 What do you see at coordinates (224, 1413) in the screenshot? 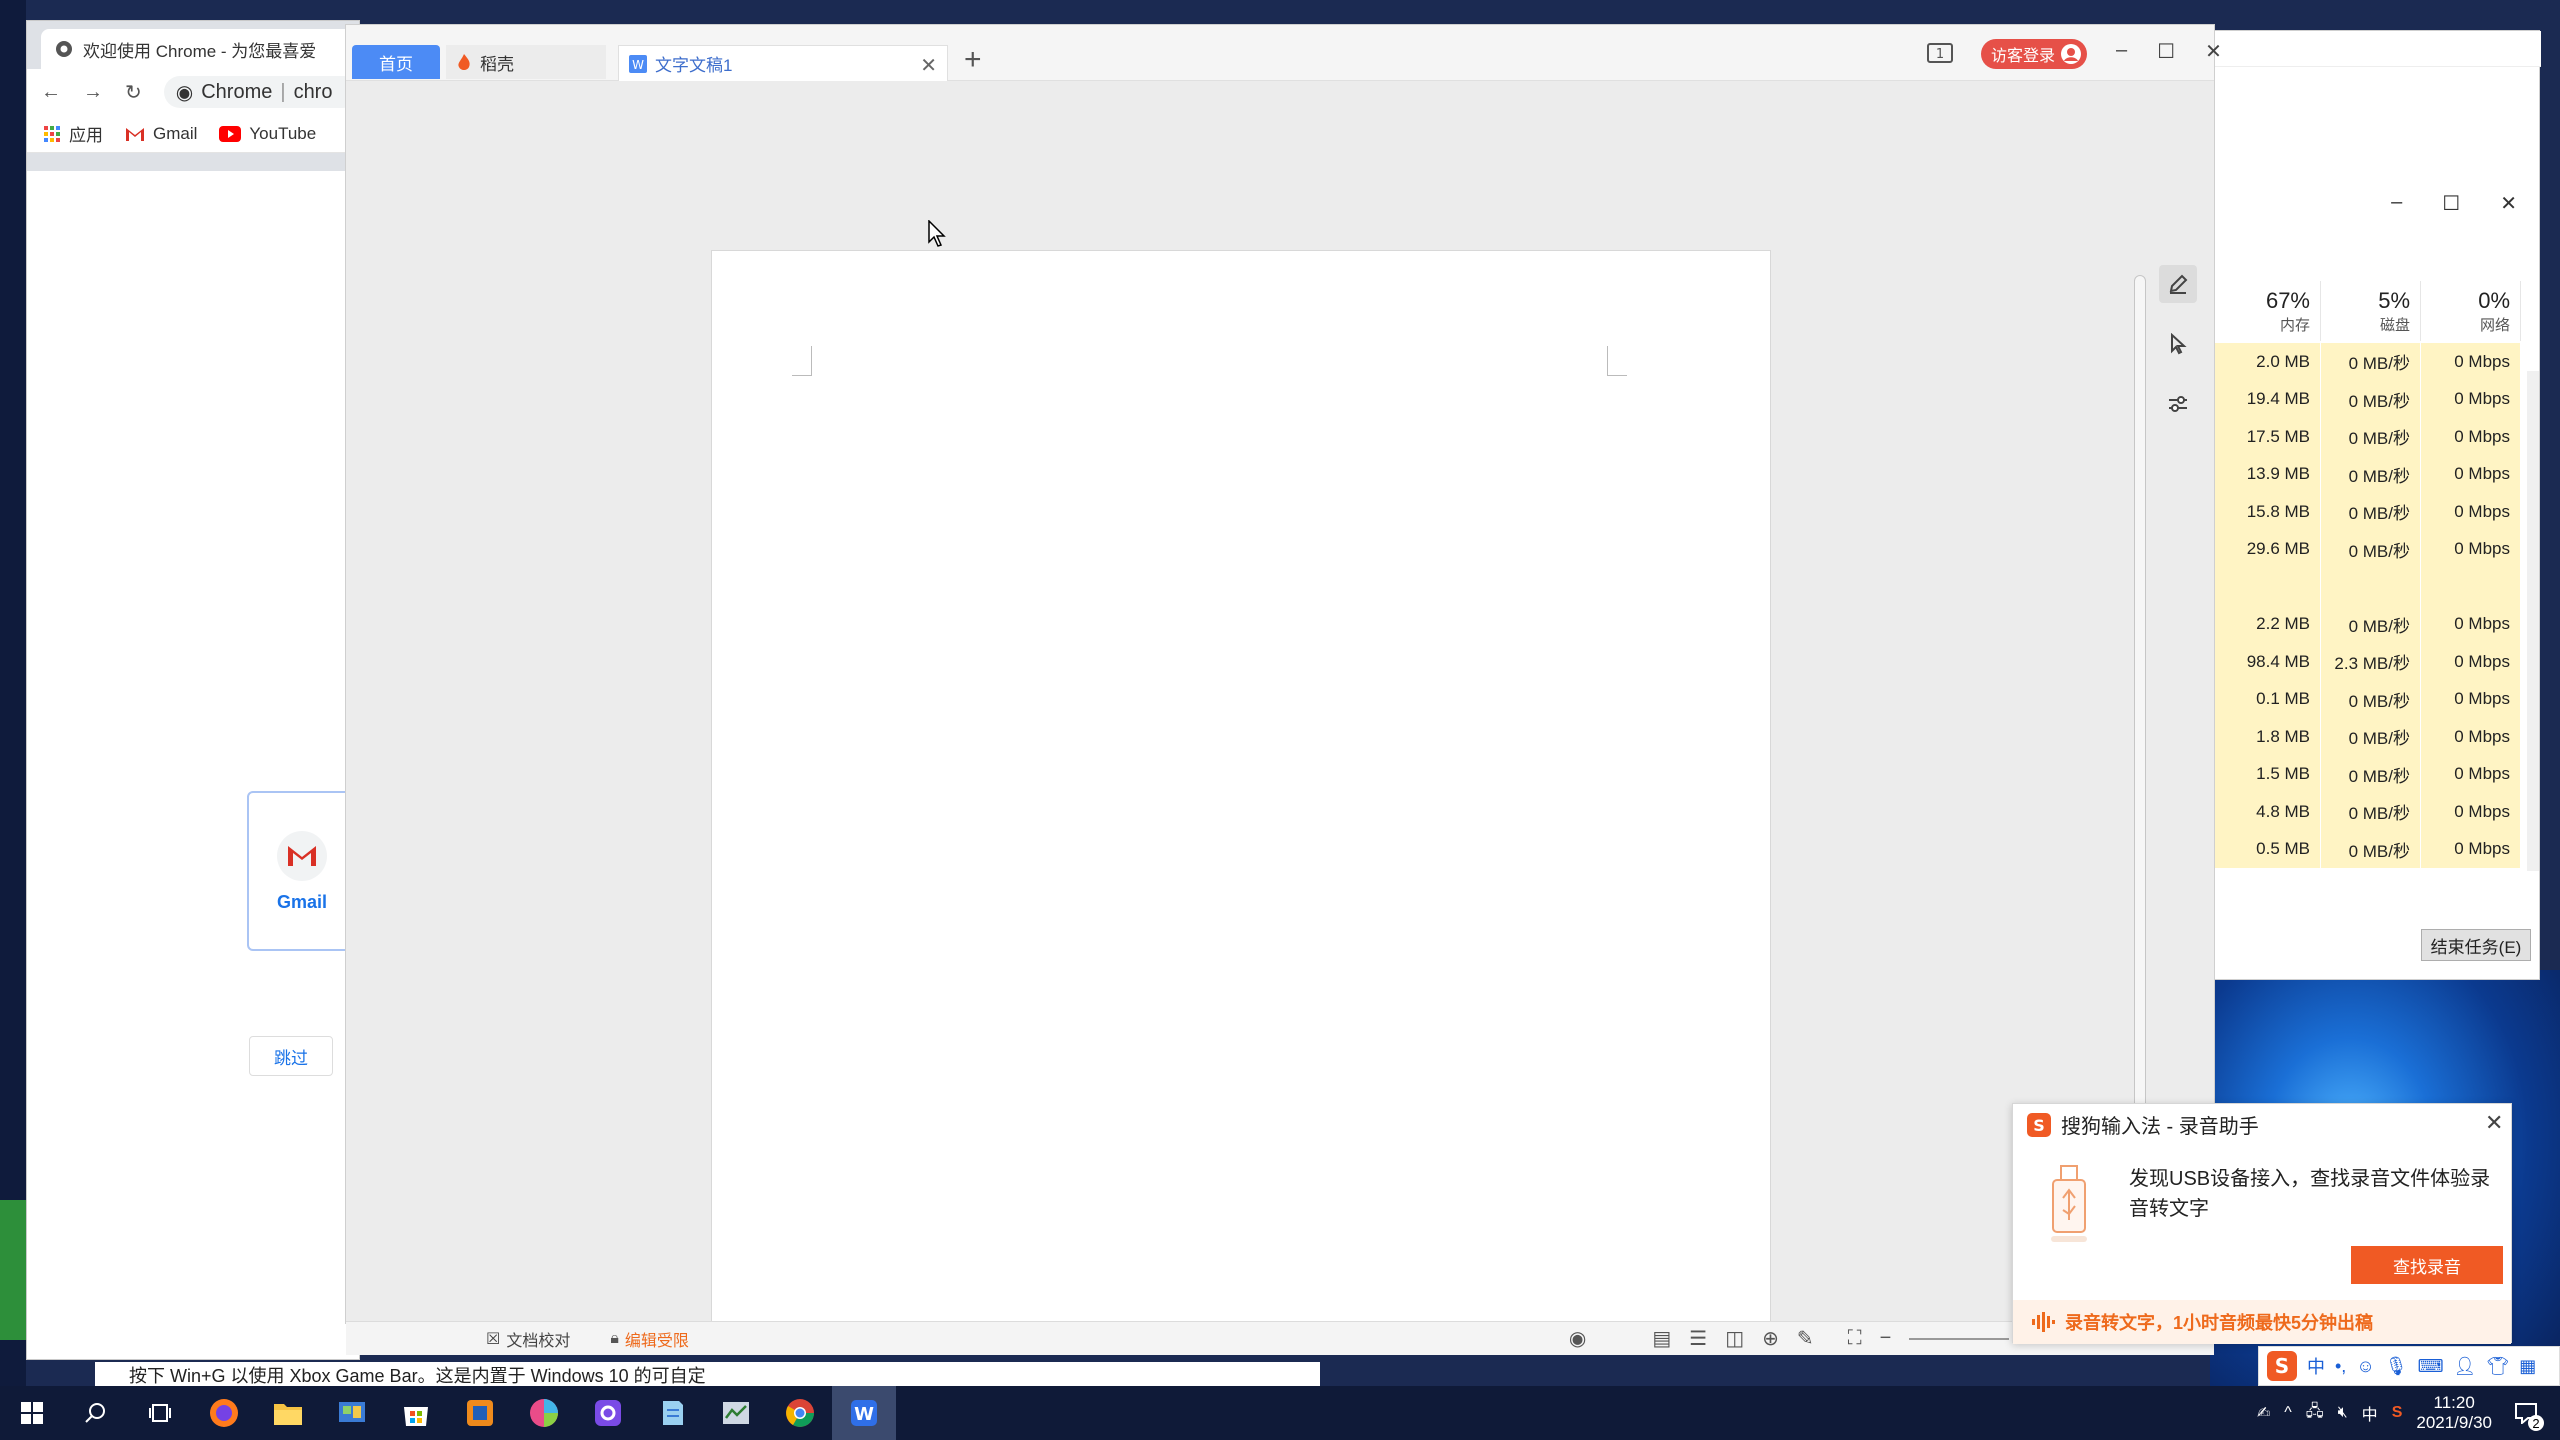
I see `firefox-icon` at bounding box center [224, 1413].